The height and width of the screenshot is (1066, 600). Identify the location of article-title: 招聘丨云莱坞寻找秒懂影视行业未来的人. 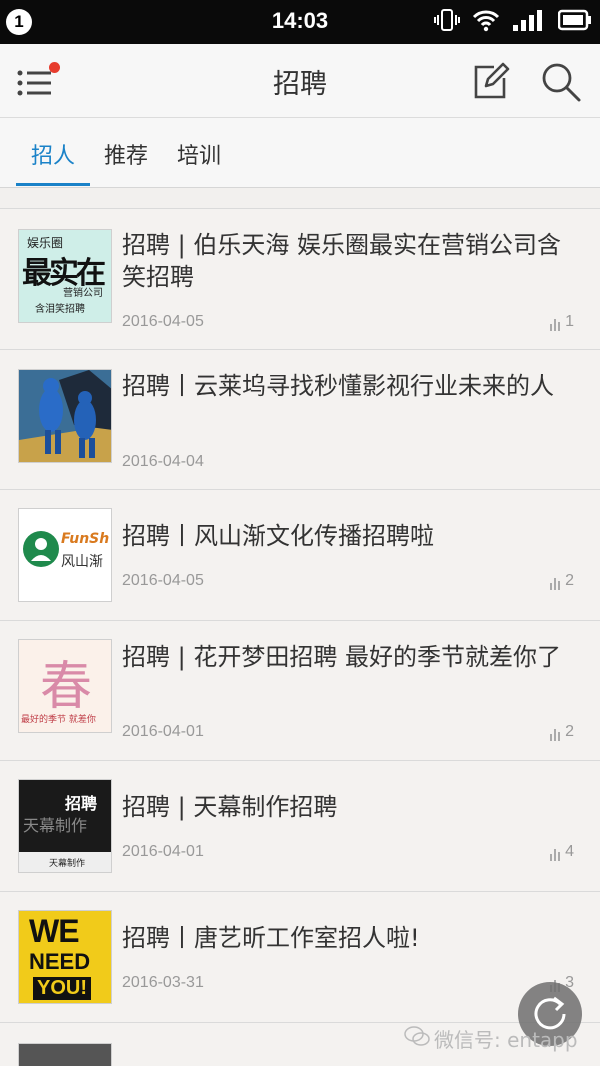
(338, 386).